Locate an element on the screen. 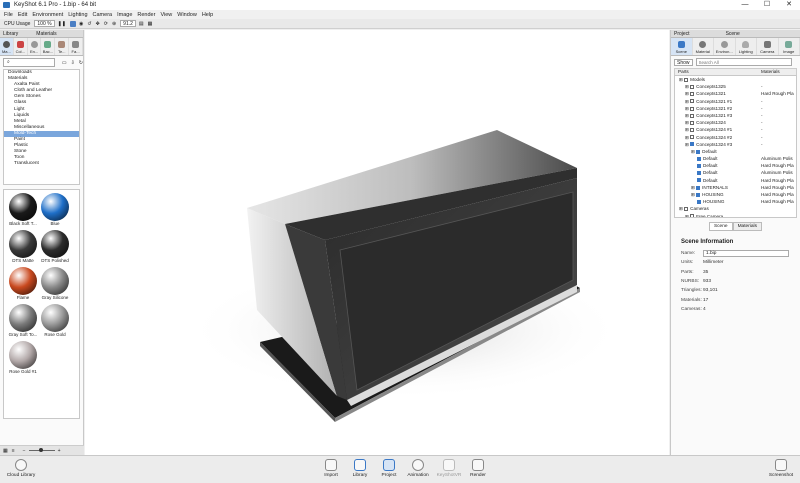 This screenshot has width=800, height=483. animation-button: Animation is located at coordinates (418, 468).